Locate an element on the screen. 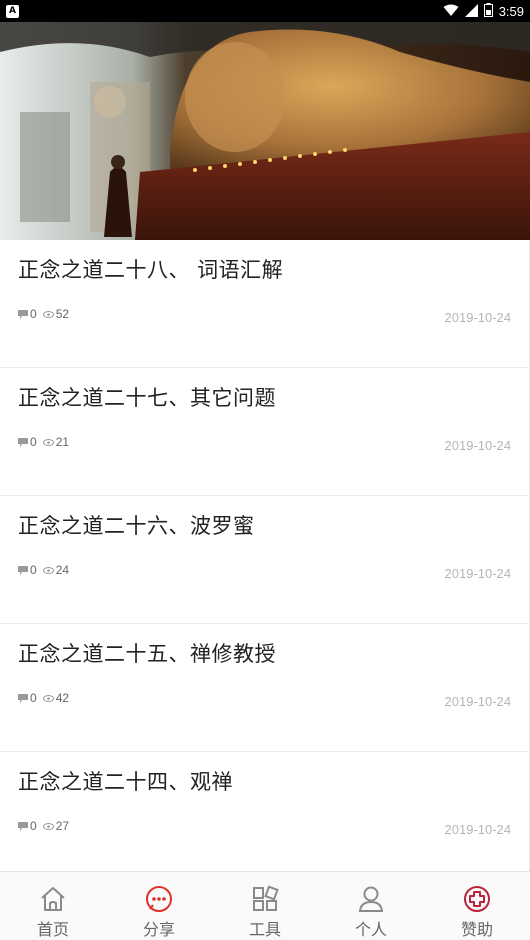 This screenshot has height=940, width=530. nav-label: 分享 is located at coordinates (158, 929).